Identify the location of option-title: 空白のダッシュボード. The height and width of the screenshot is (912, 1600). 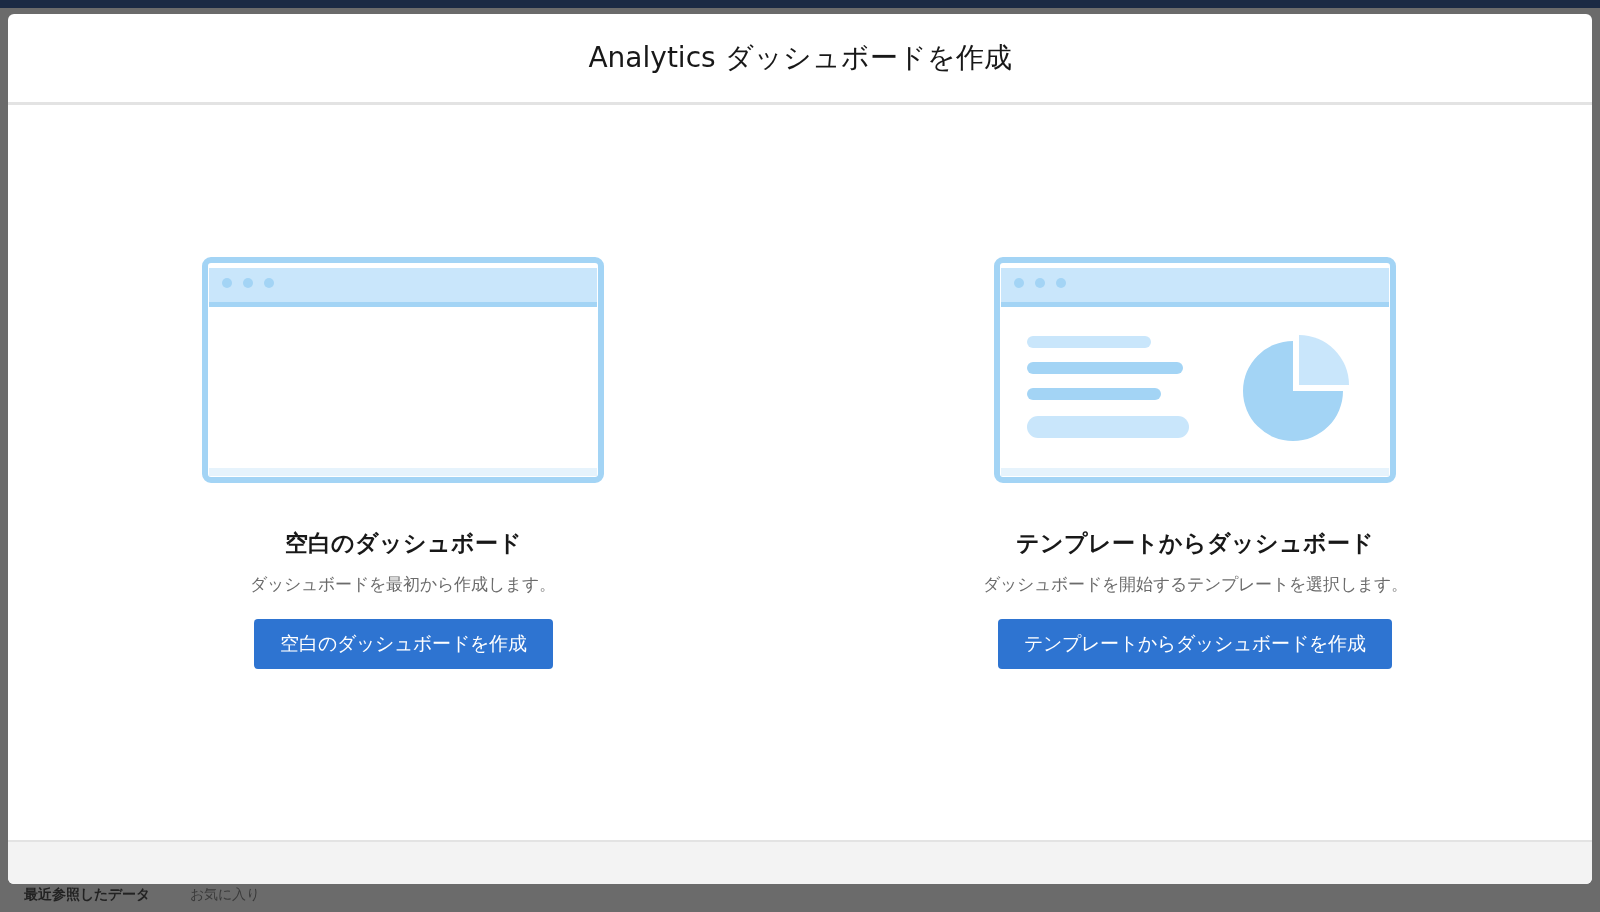
(403, 544).